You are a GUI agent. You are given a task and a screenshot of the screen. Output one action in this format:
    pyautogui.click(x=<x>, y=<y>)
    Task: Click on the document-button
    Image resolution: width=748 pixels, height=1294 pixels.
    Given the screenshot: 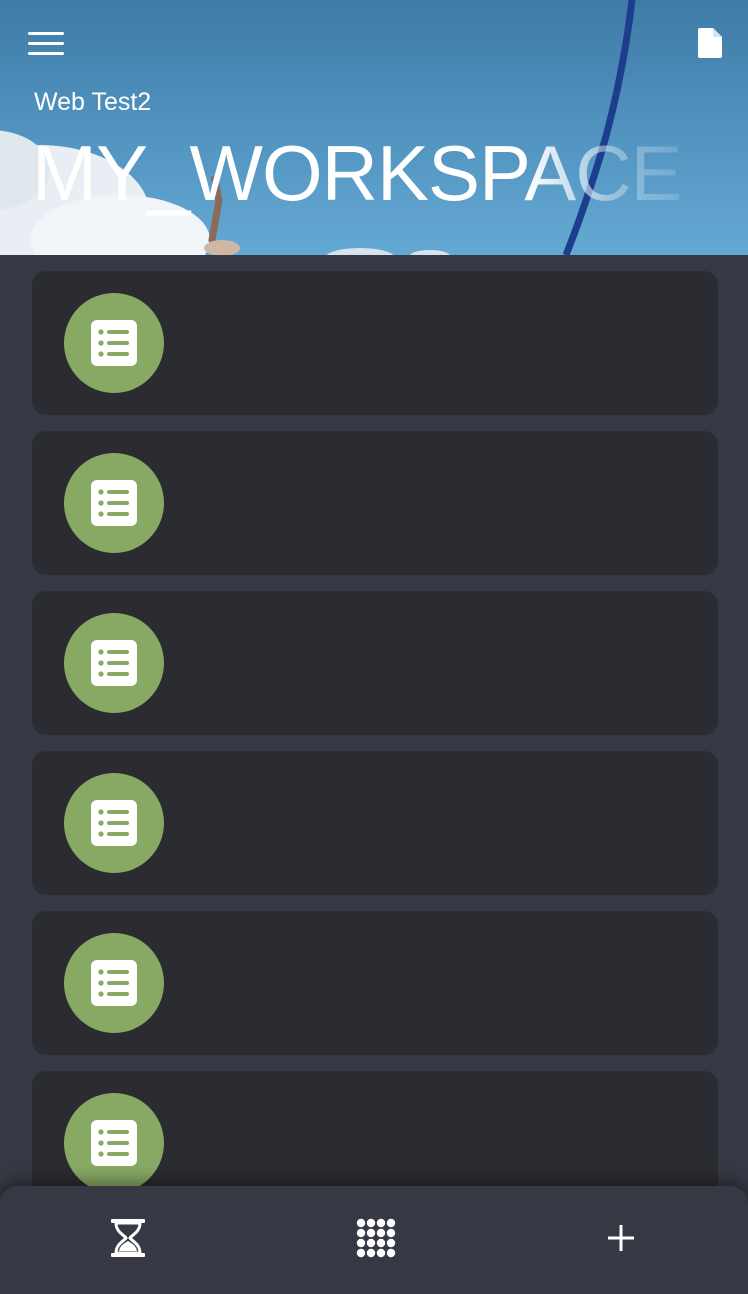 What is the action you would take?
    pyautogui.click(x=710, y=44)
    